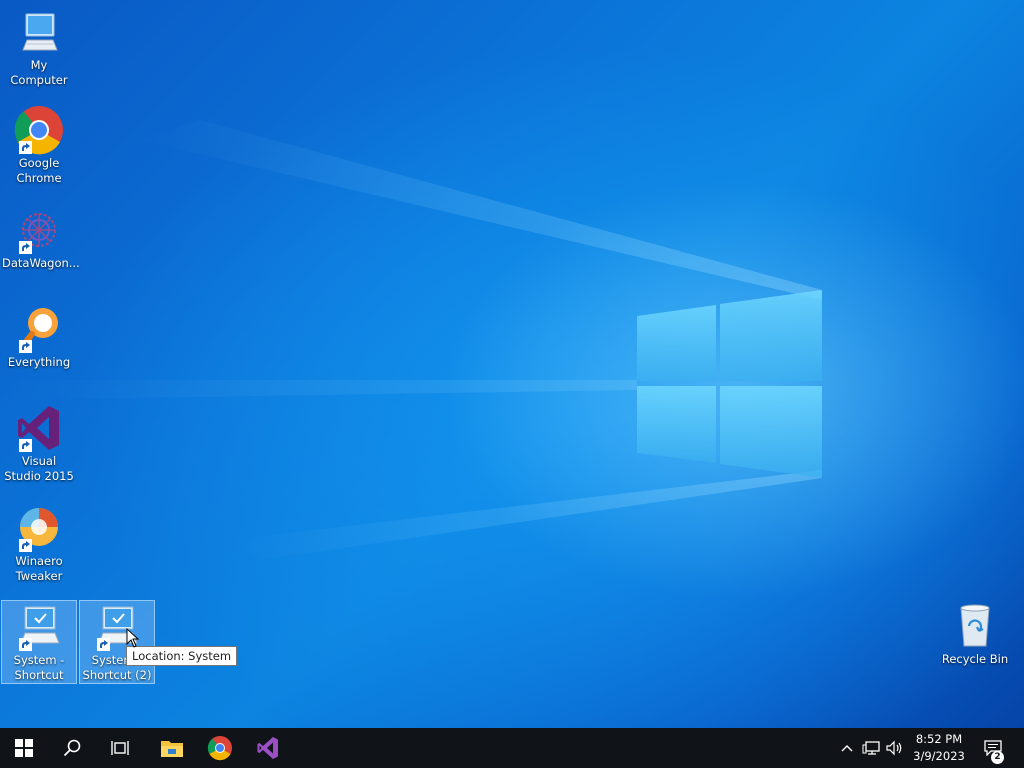  I want to click on taskbar-visual-studio, so click(268, 748).